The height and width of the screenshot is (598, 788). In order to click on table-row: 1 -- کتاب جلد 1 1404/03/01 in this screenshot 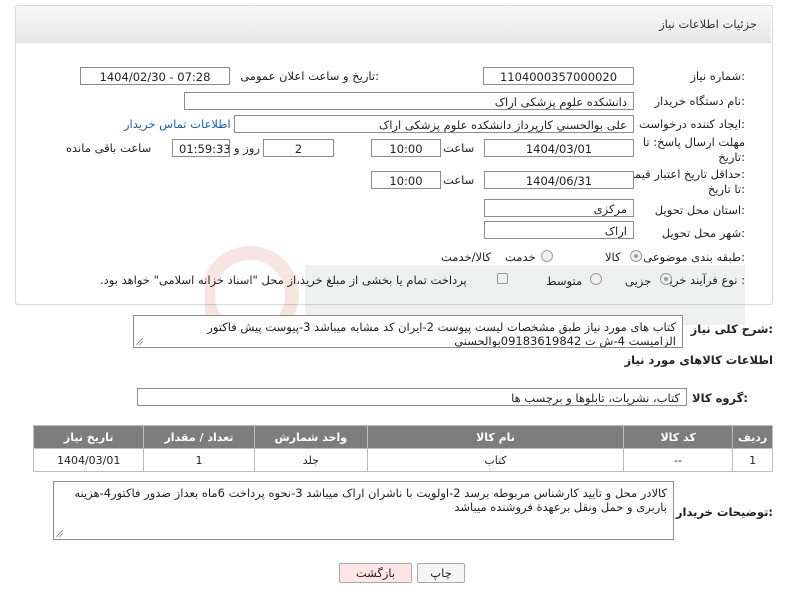, I will do `click(402, 460)`.